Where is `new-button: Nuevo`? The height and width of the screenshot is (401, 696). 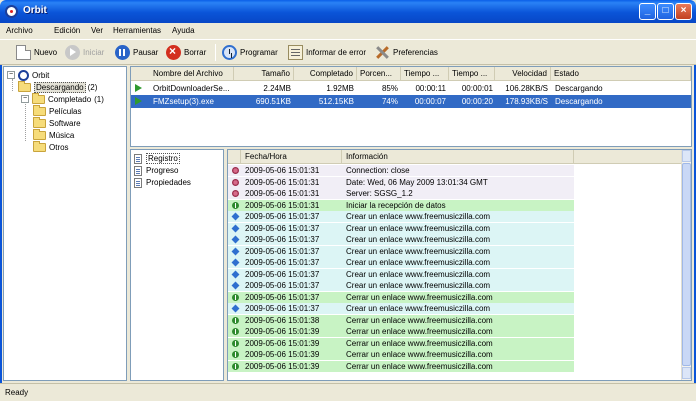 new-button: Nuevo is located at coordinates (36, 52).